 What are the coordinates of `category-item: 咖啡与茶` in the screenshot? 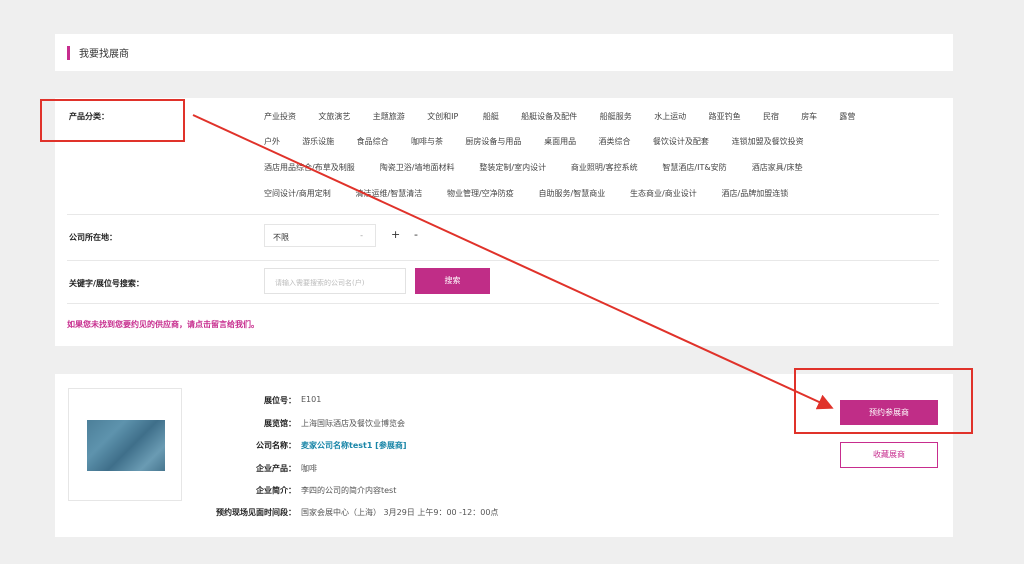 It's located at (427, 141).